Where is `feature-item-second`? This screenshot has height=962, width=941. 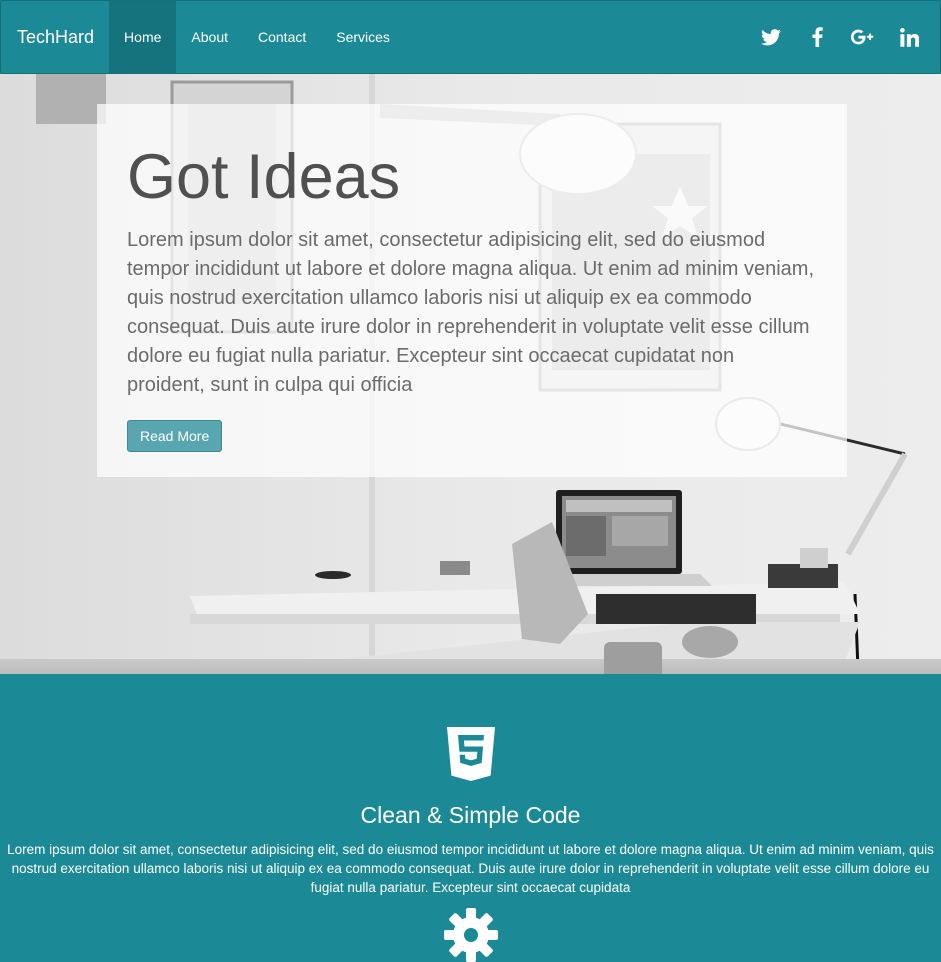
feature-item-second is located at coordinates (470, 935).